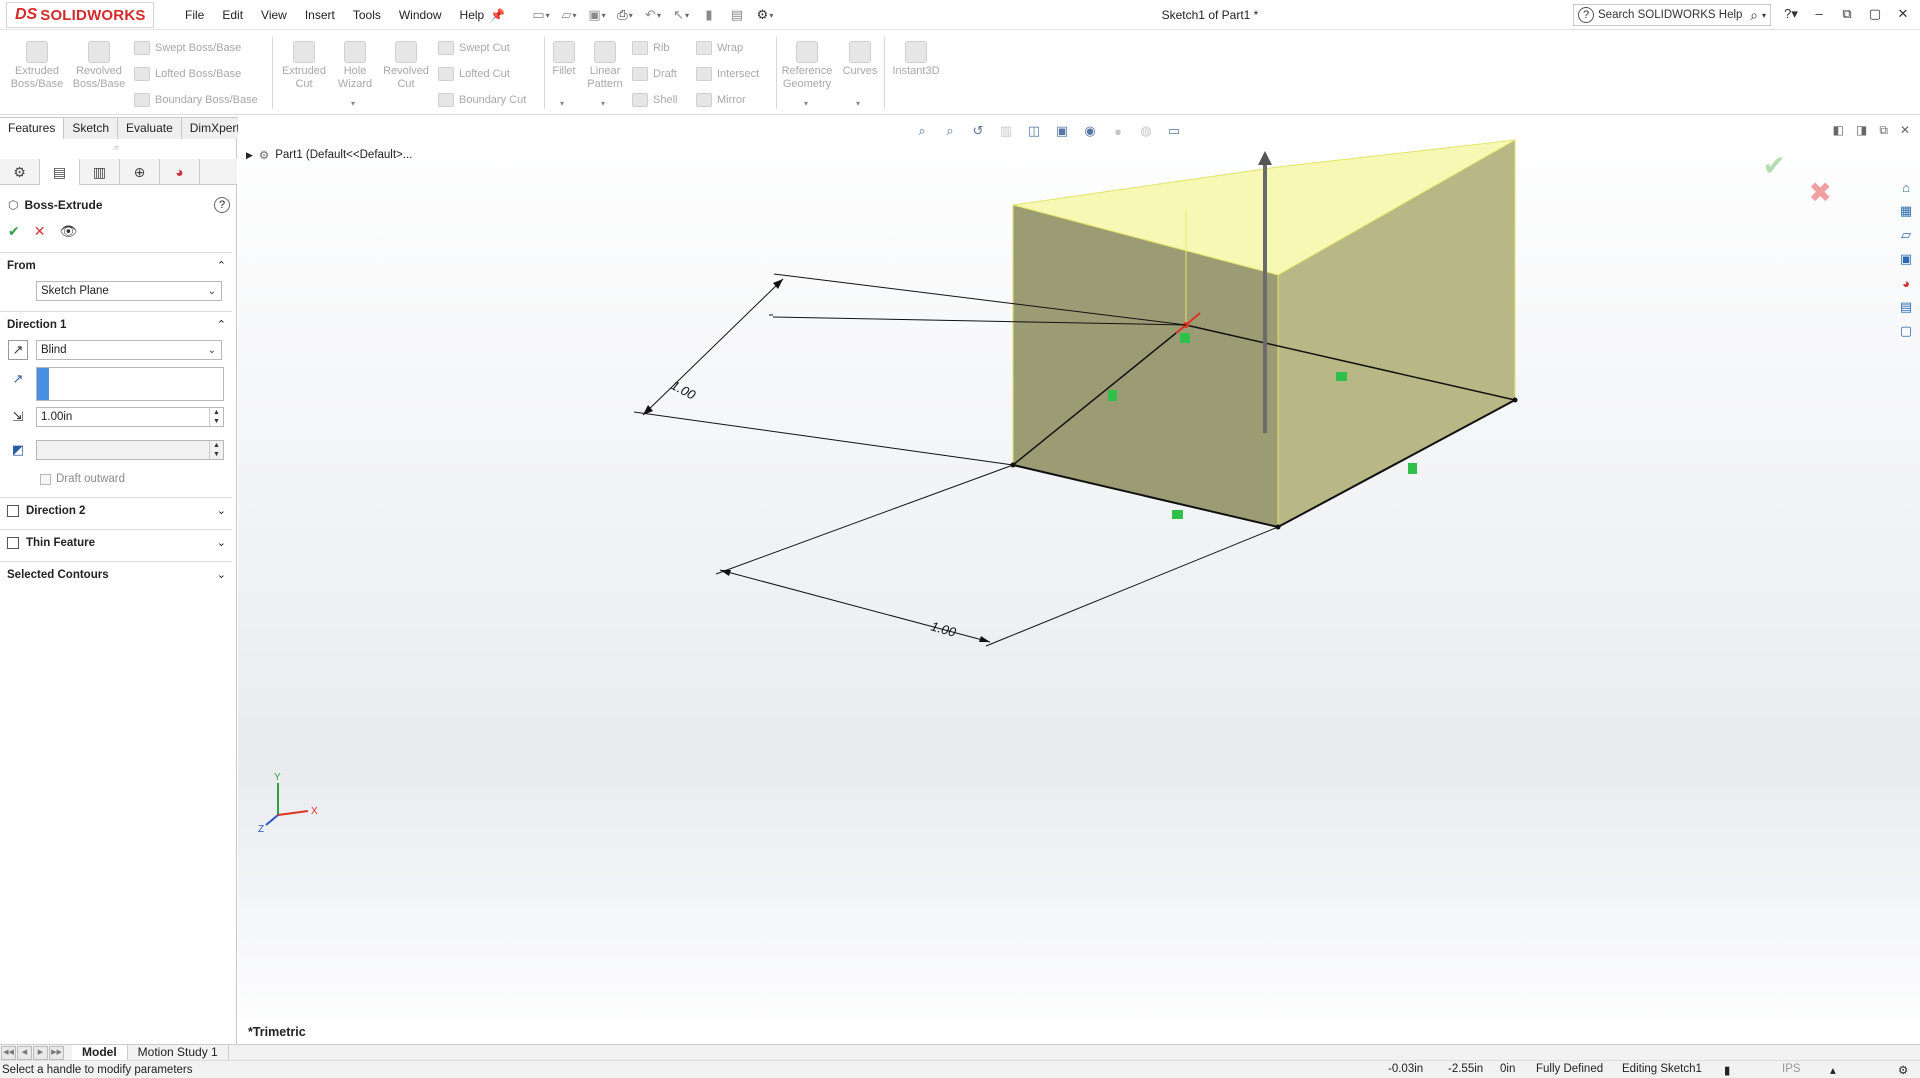  I want to click on menu-file: File, so click(194, 15).